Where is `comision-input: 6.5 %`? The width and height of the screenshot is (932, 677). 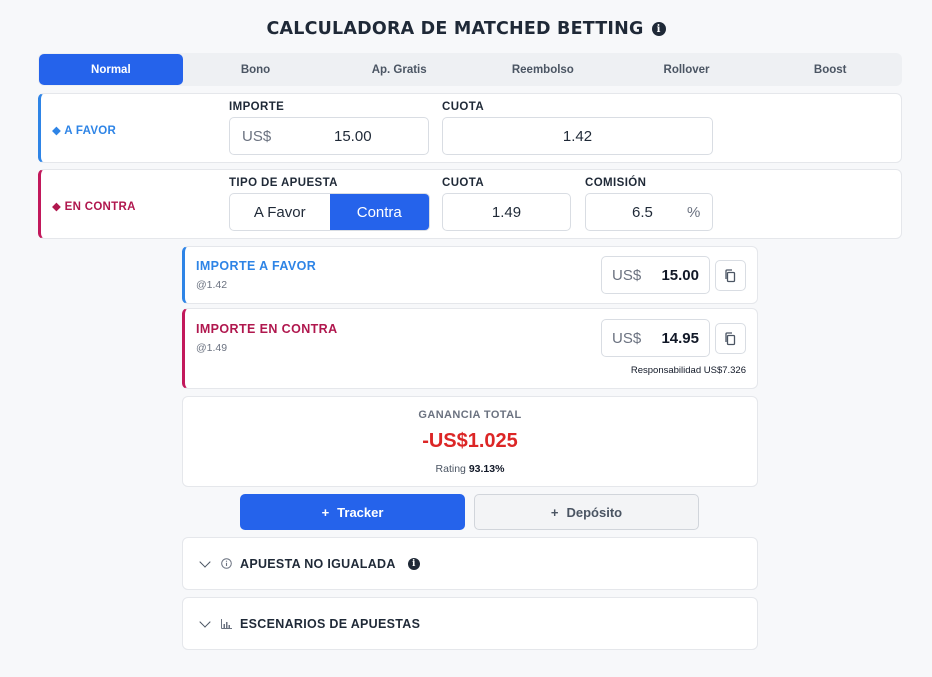 comision-input: 6.5 % is located at coordinates (649, 212).